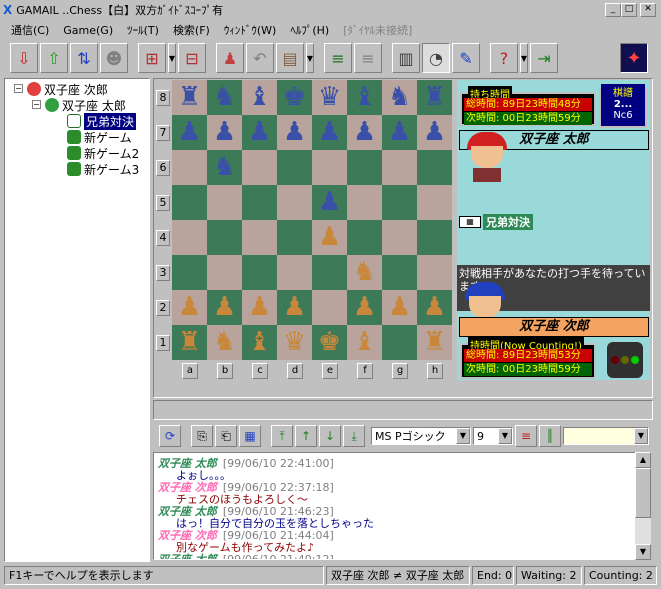 Image resolution: width=661 pixels, height=589 pixels. Describe the element at coordinates (192, 58) in the screenshot. I see `table-icon: ⊟` at that location.